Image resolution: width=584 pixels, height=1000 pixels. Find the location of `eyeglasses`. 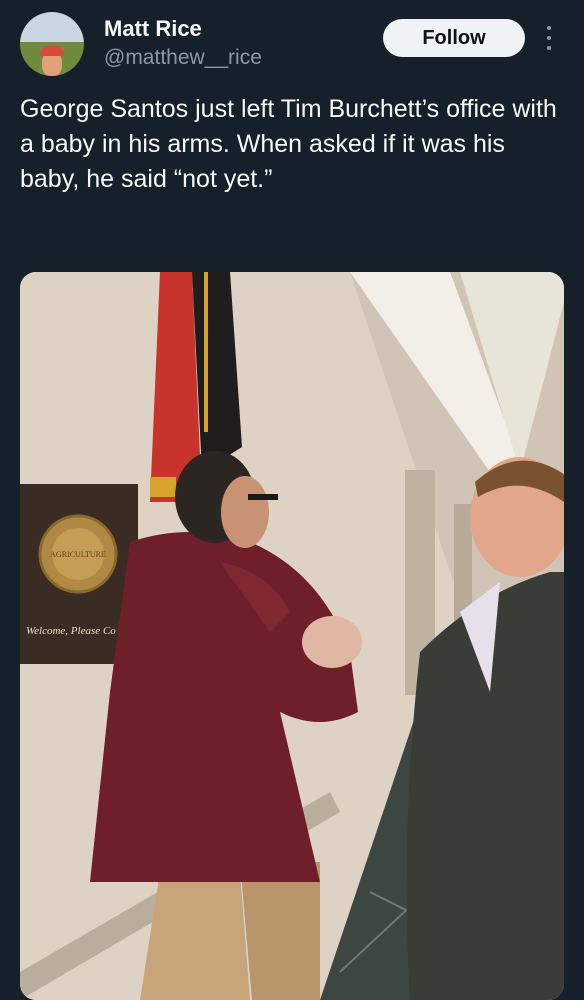

eyeglasses is located at coordinates (263, 497).